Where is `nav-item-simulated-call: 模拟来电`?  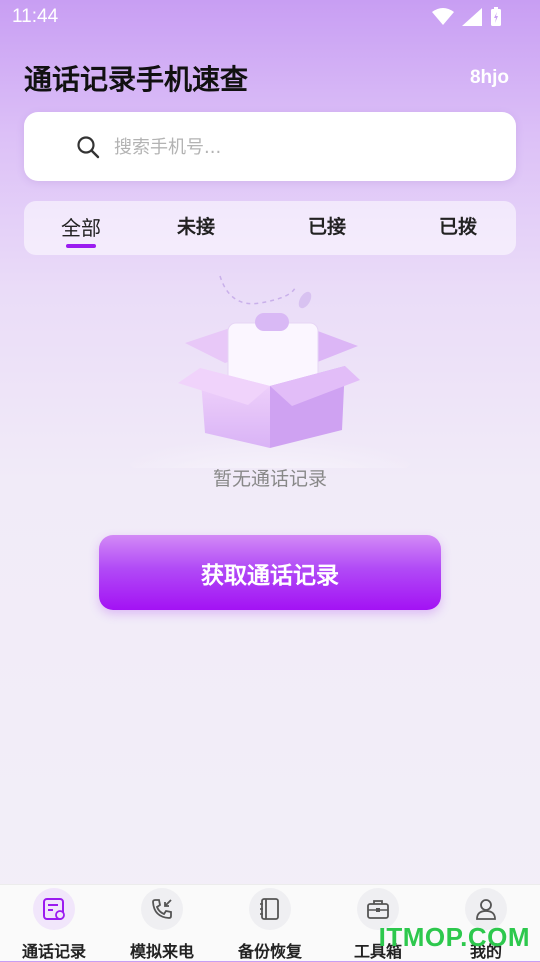 nav-item-simulated-call: 模拟来电 is located at coordinates (162, 923).